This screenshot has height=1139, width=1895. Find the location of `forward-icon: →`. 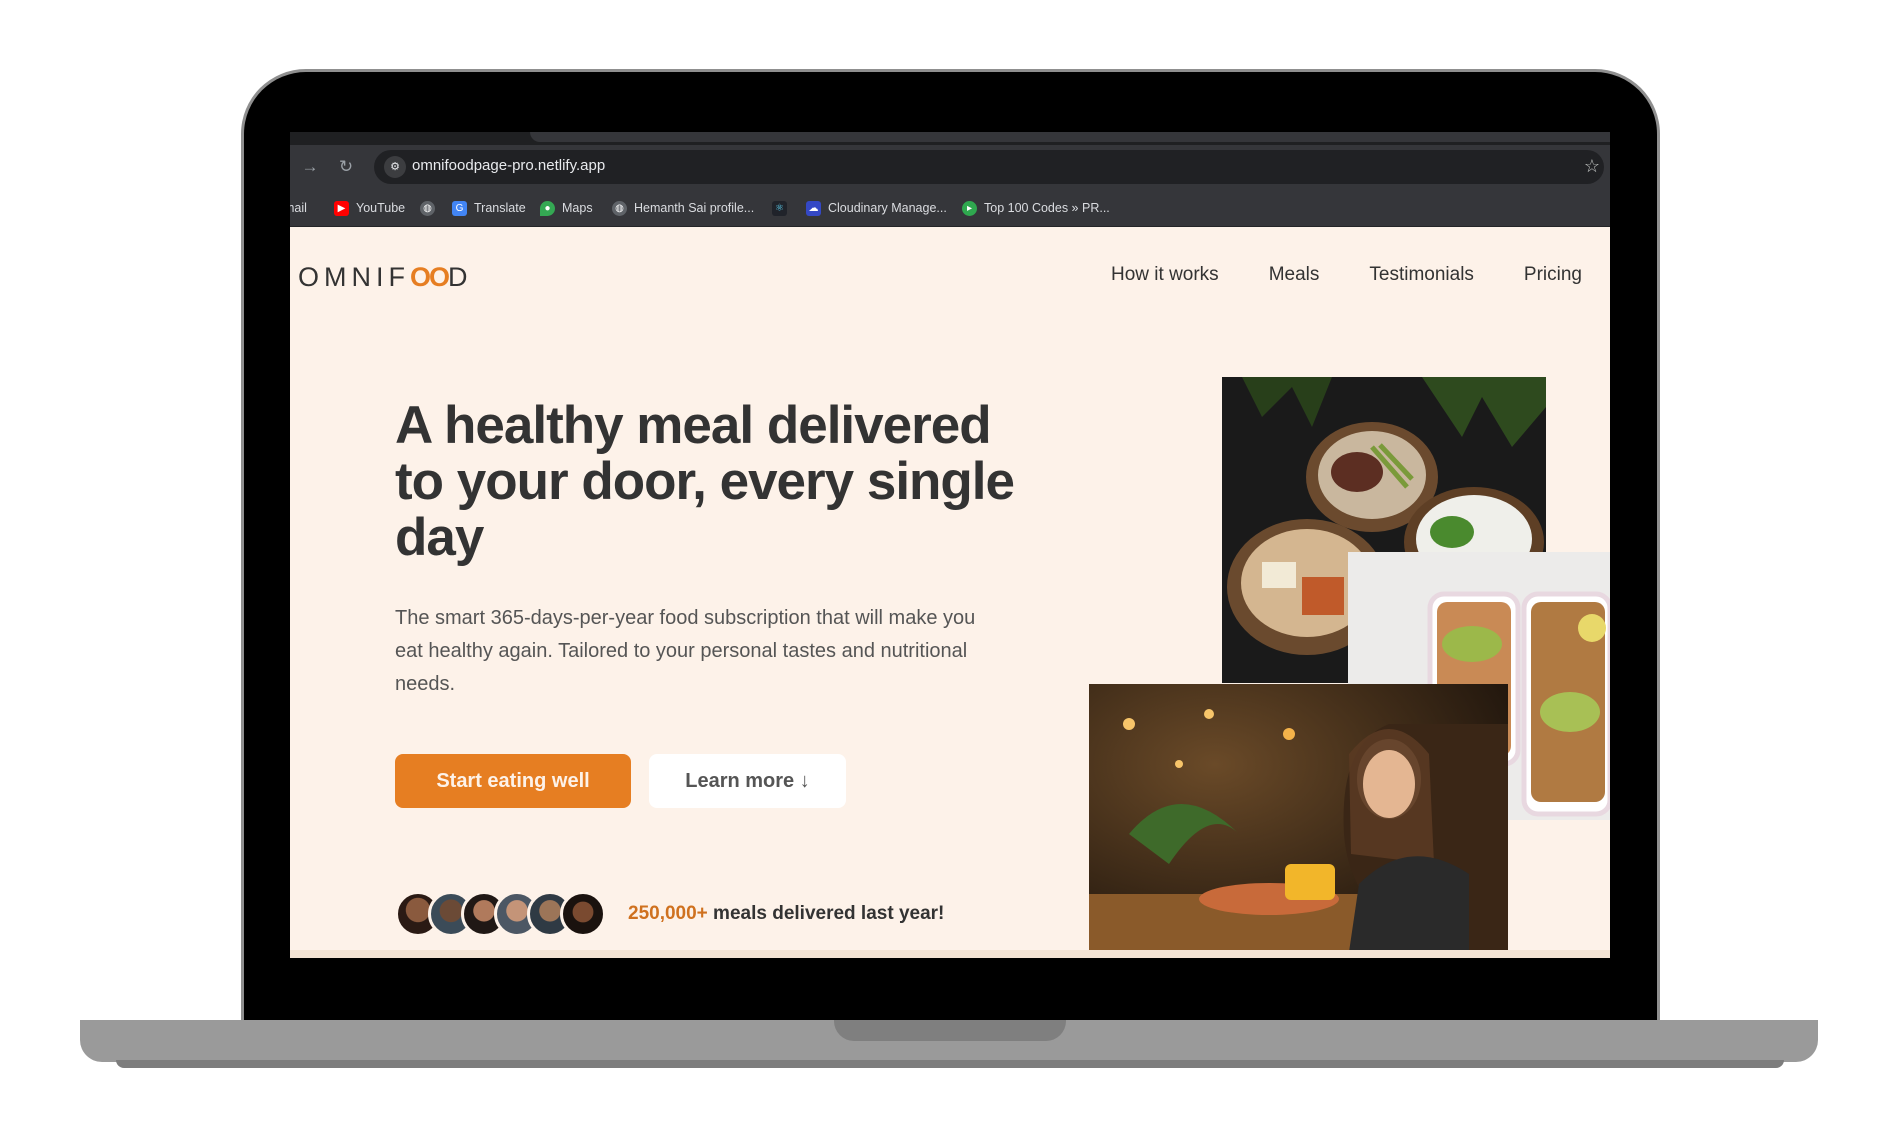

forward-icon: → is located at coordinates (310, 167).